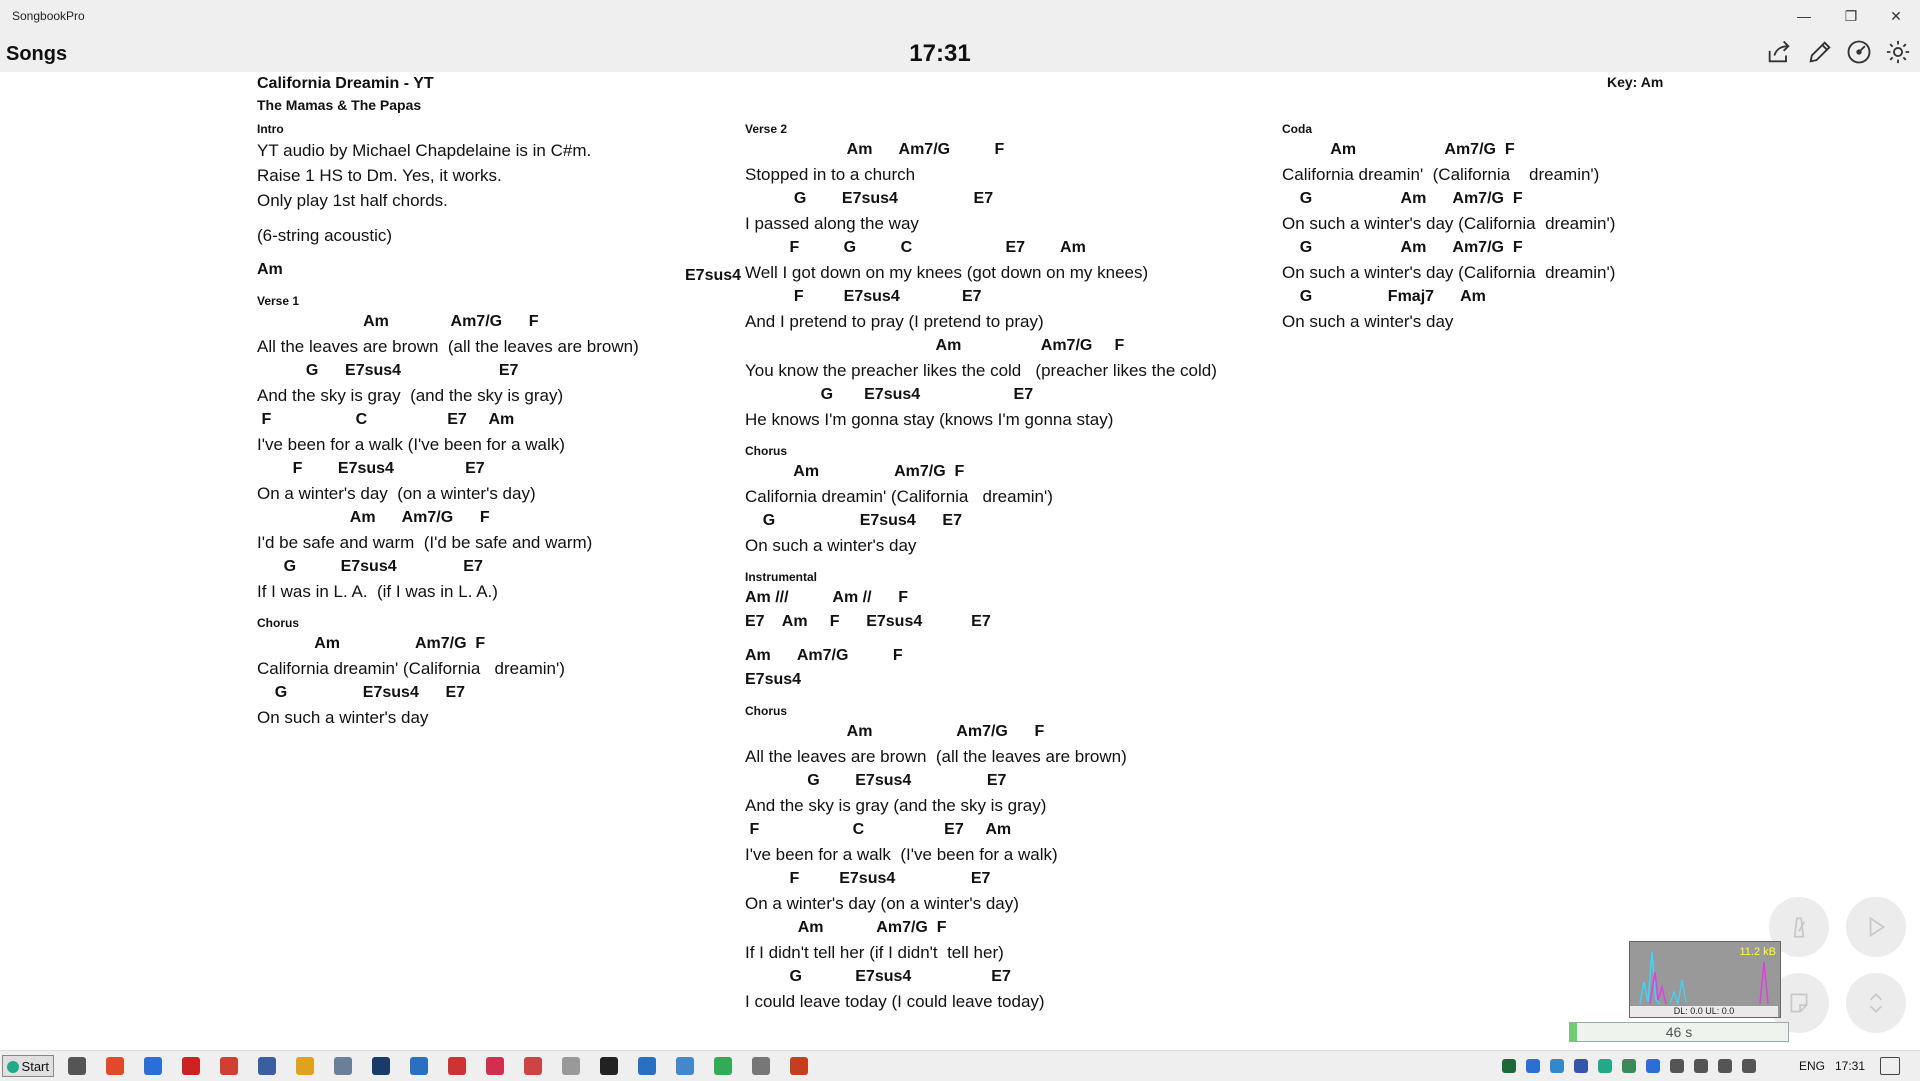  I want to click on folder-icon, so click(305, 1066).